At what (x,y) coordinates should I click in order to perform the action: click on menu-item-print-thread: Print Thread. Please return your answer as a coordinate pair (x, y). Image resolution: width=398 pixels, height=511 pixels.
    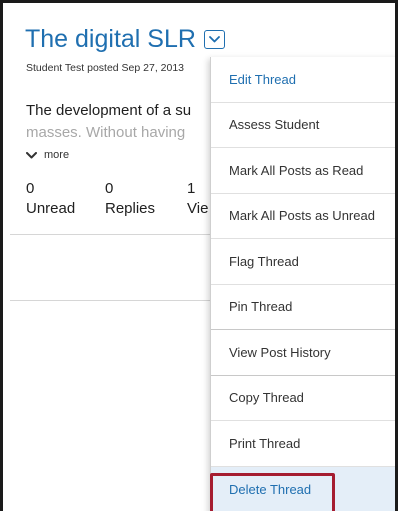
    Looking at the image, I should click on (303, 444).